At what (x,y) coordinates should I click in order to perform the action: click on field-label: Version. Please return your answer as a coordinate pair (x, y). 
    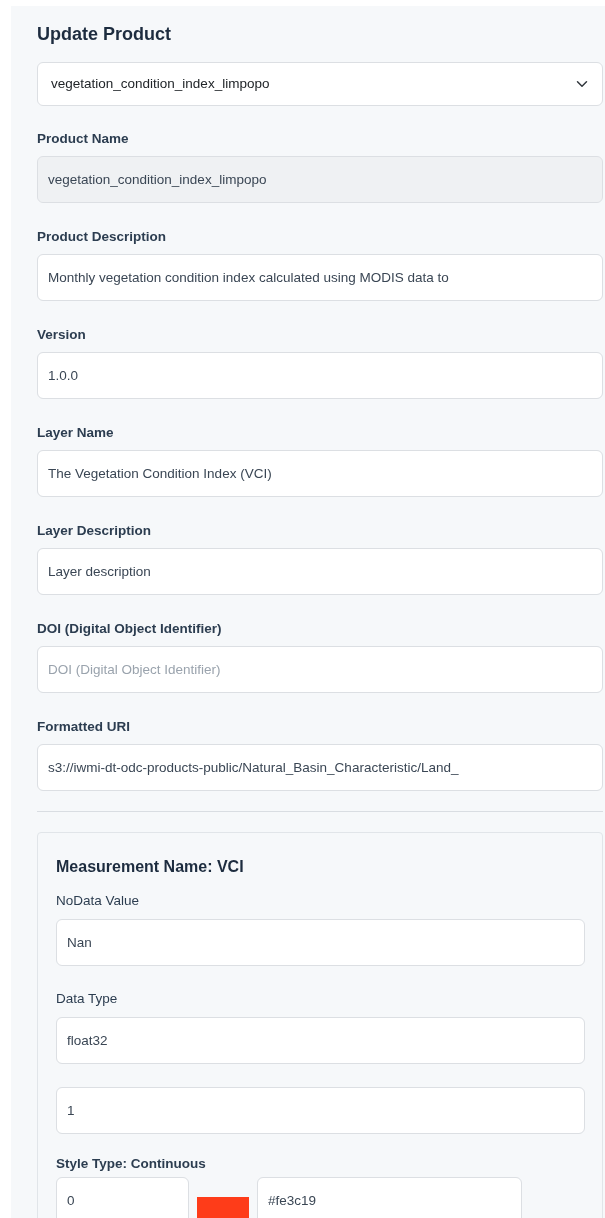
    Looking at the image, I should click on (62, 335).